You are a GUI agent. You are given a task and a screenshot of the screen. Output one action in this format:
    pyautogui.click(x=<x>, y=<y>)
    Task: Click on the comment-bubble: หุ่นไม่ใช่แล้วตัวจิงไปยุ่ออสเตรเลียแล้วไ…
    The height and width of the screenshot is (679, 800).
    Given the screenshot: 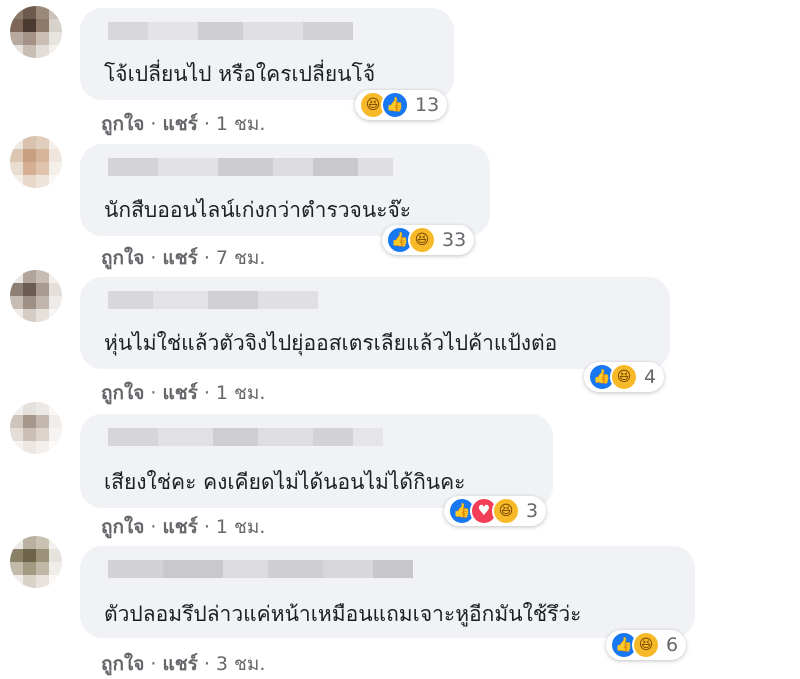 What is the action you would take?
    pyautogui.click(x=375, y=323)
    